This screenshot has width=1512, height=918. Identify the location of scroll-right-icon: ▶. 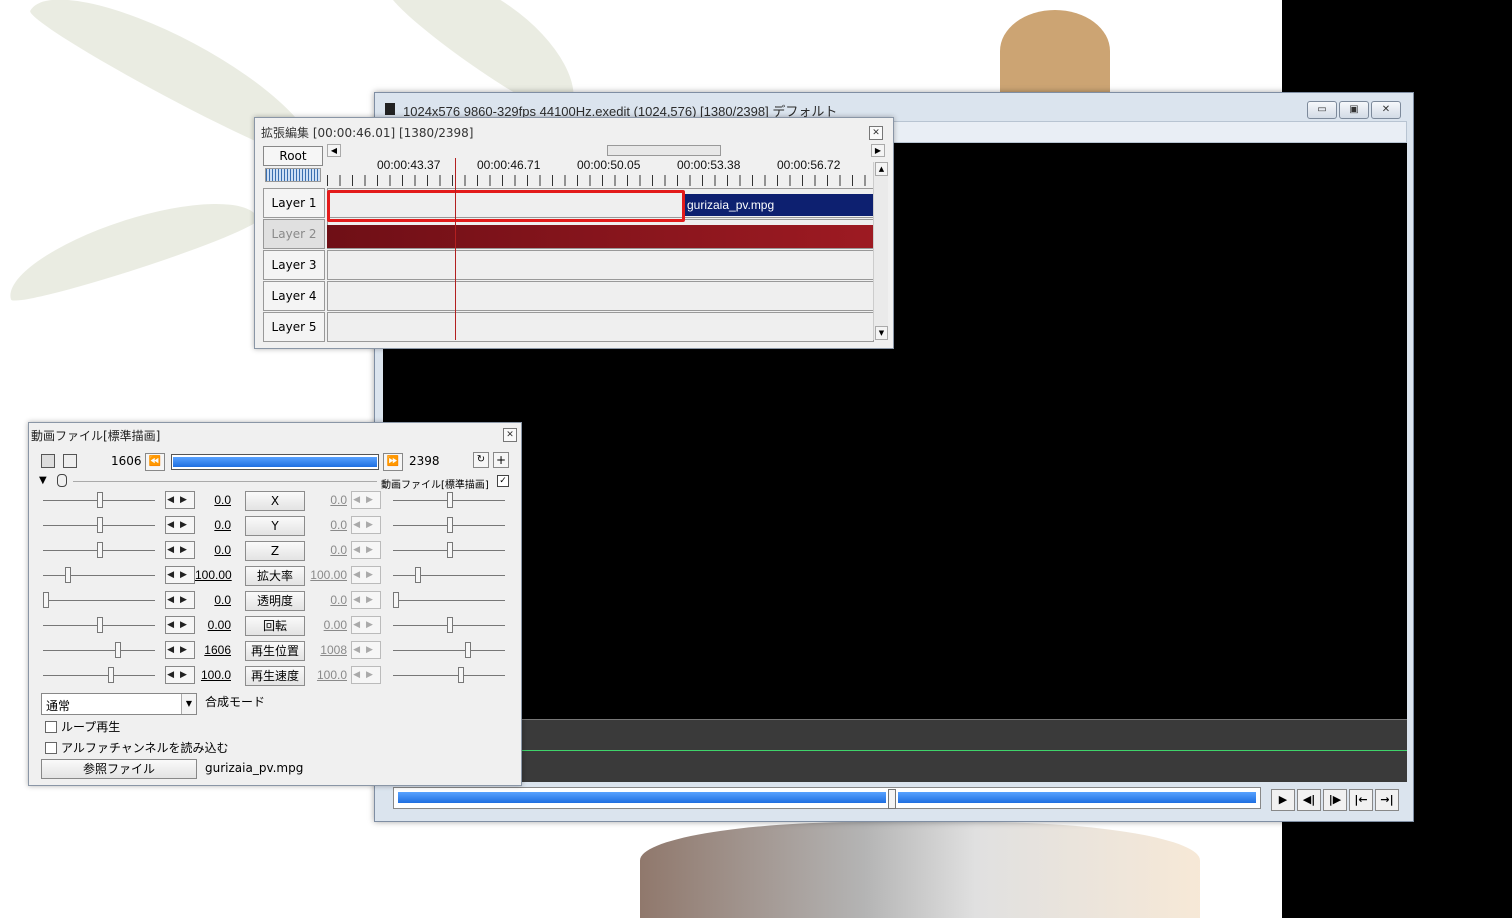
(878, 150).